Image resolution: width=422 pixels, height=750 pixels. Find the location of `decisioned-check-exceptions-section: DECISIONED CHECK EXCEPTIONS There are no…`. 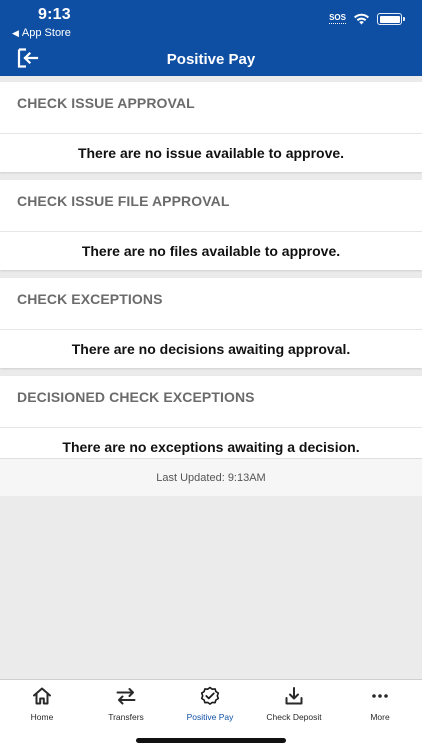

decisioned-check-exceptions-section: DECISIONED CHECK EXCEPTIONS There are no… is located at coordinates (211, 421).